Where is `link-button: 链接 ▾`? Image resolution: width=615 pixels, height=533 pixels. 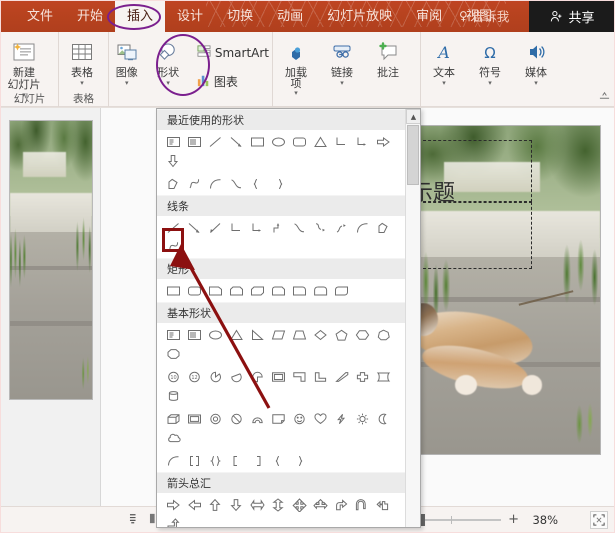 link-button: 链接 ▾ is located at coordinates (342, 62).